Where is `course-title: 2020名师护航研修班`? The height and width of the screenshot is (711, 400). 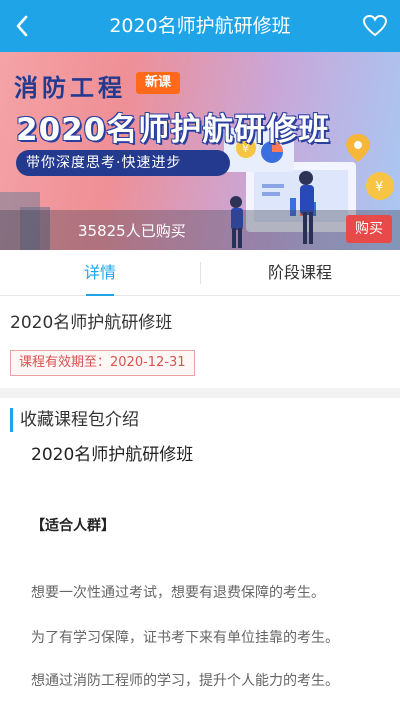
course-title: 2020名师护航研修班 is located at coordinates (91, 323).